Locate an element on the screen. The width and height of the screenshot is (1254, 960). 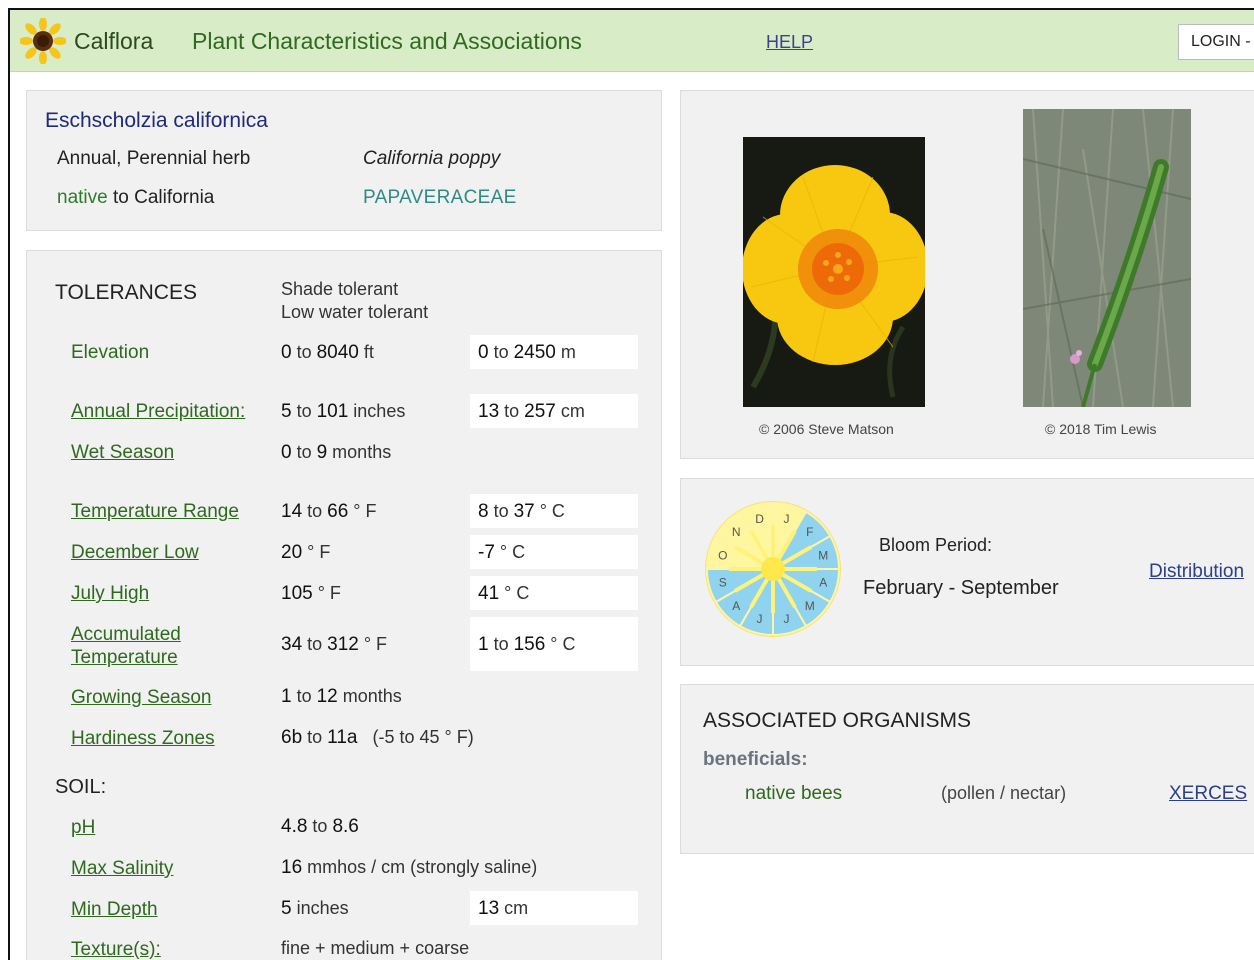
annual-precipitation-link: Annual Precipitation: is located at coordinates (158, 412).